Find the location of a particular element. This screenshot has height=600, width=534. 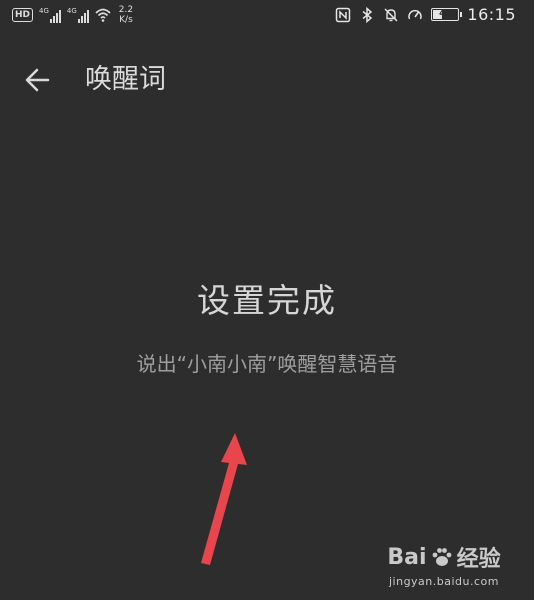

status-bar: HD 4G 4G 2.2 K/s 41 16:15 is located at coordinates (267, 16).